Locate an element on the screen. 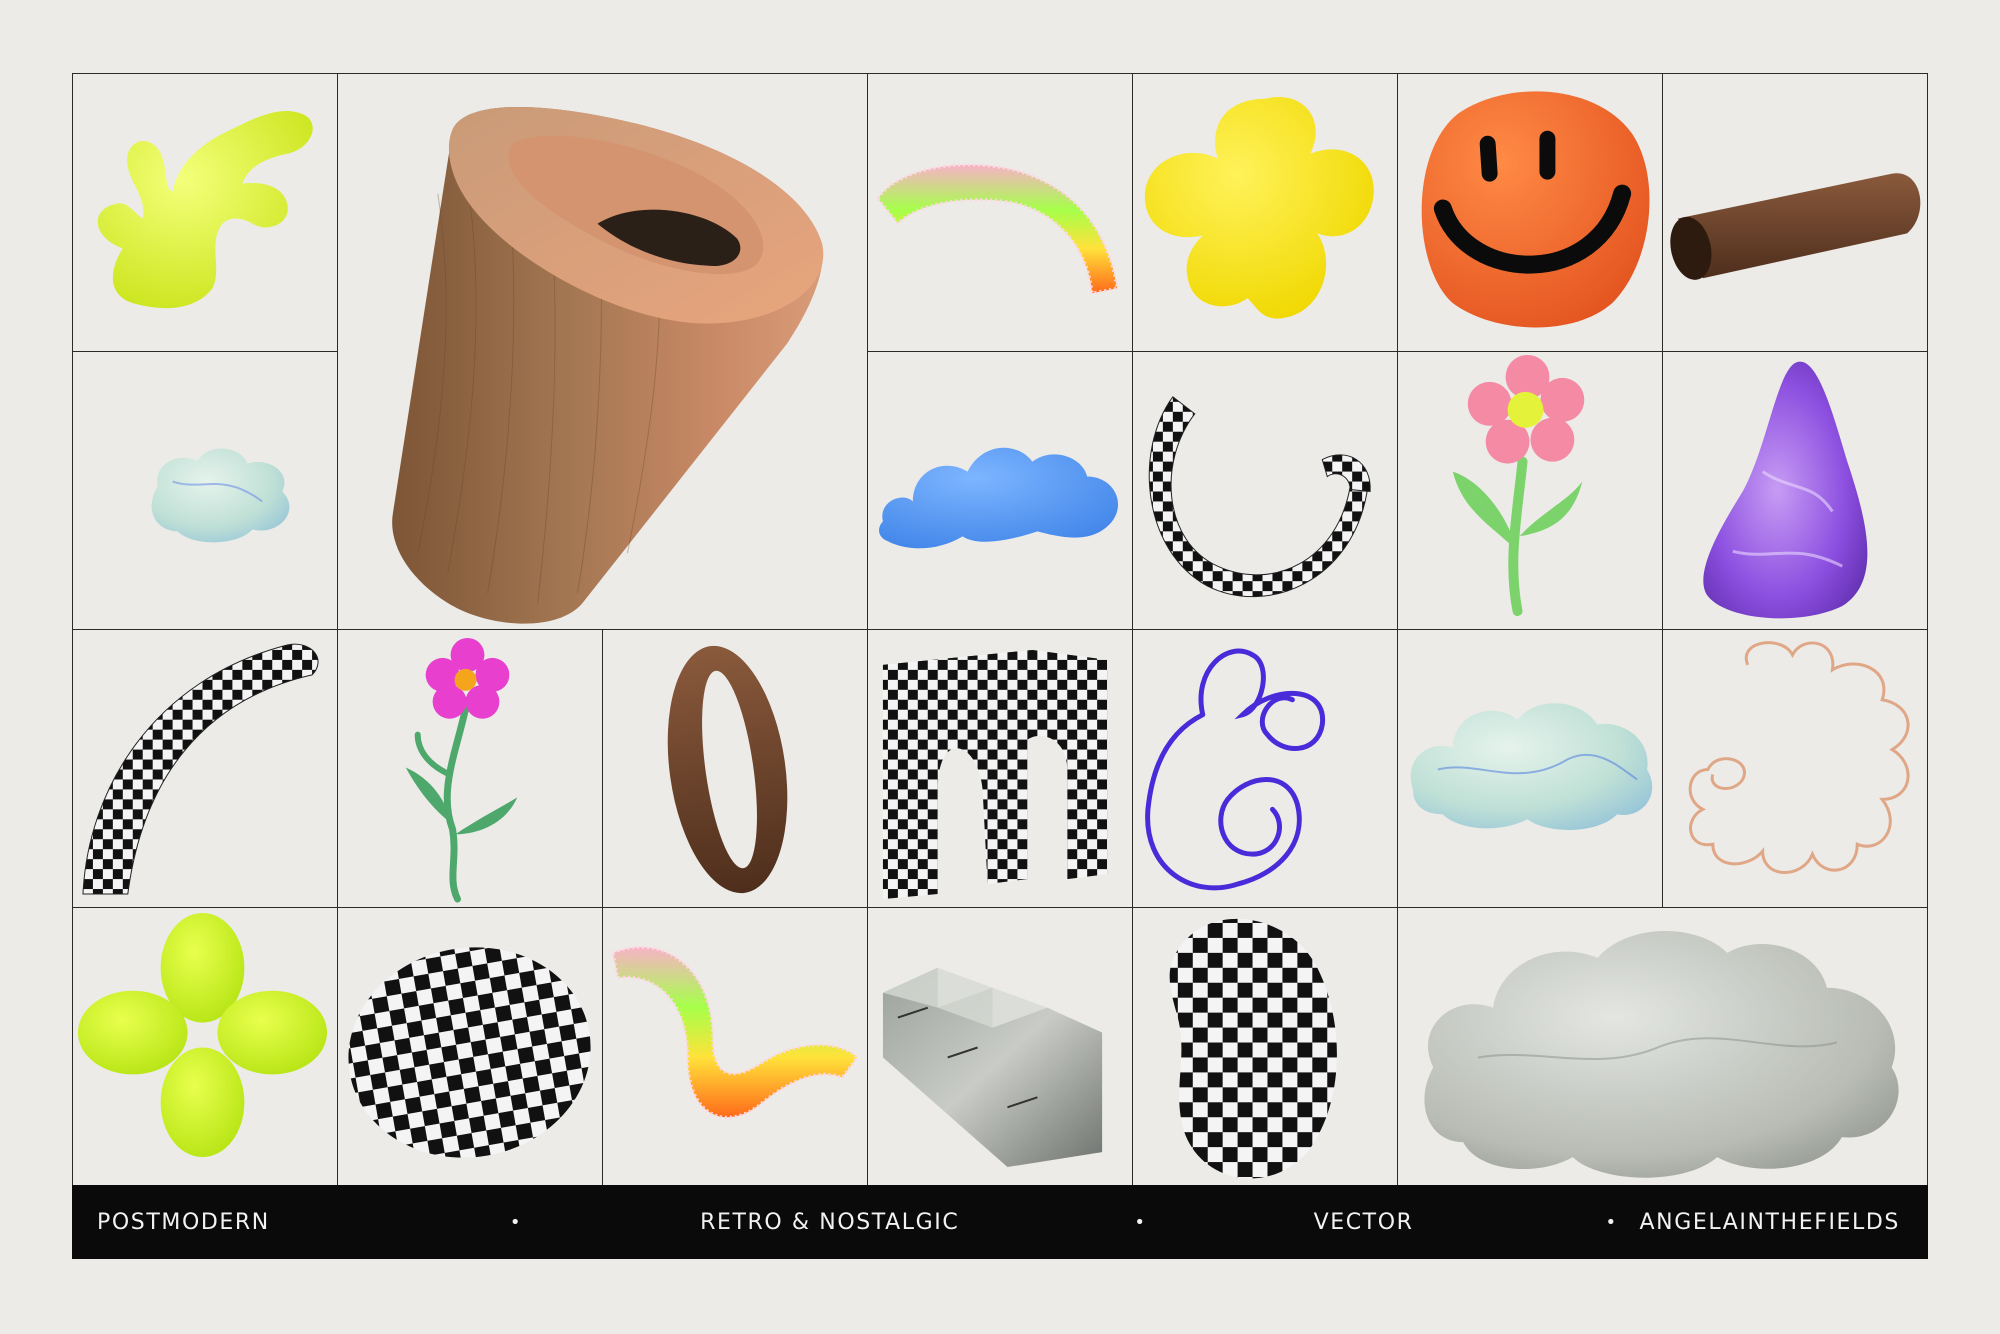 This screenshot has height=1334, width=2000. checkered-arch-shape is located at coordinates (995, 774).